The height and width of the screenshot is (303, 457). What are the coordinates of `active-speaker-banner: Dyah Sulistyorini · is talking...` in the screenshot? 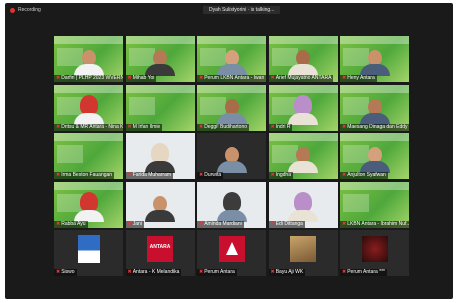 It's located at (242, 10).